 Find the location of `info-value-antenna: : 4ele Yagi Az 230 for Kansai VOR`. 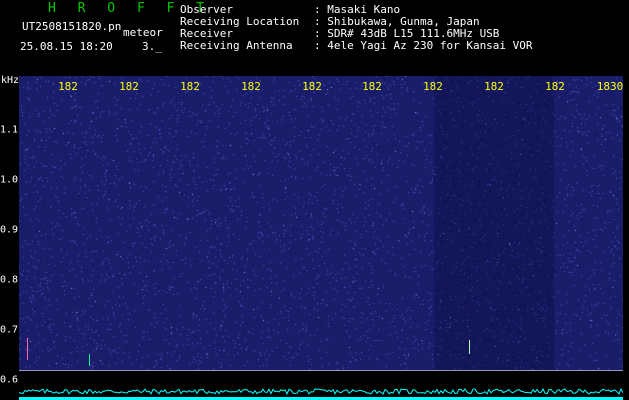

info-value-antenna: : 4ele Yagi Az 230 for Kansai VOR is located at coordinates (423, 45).